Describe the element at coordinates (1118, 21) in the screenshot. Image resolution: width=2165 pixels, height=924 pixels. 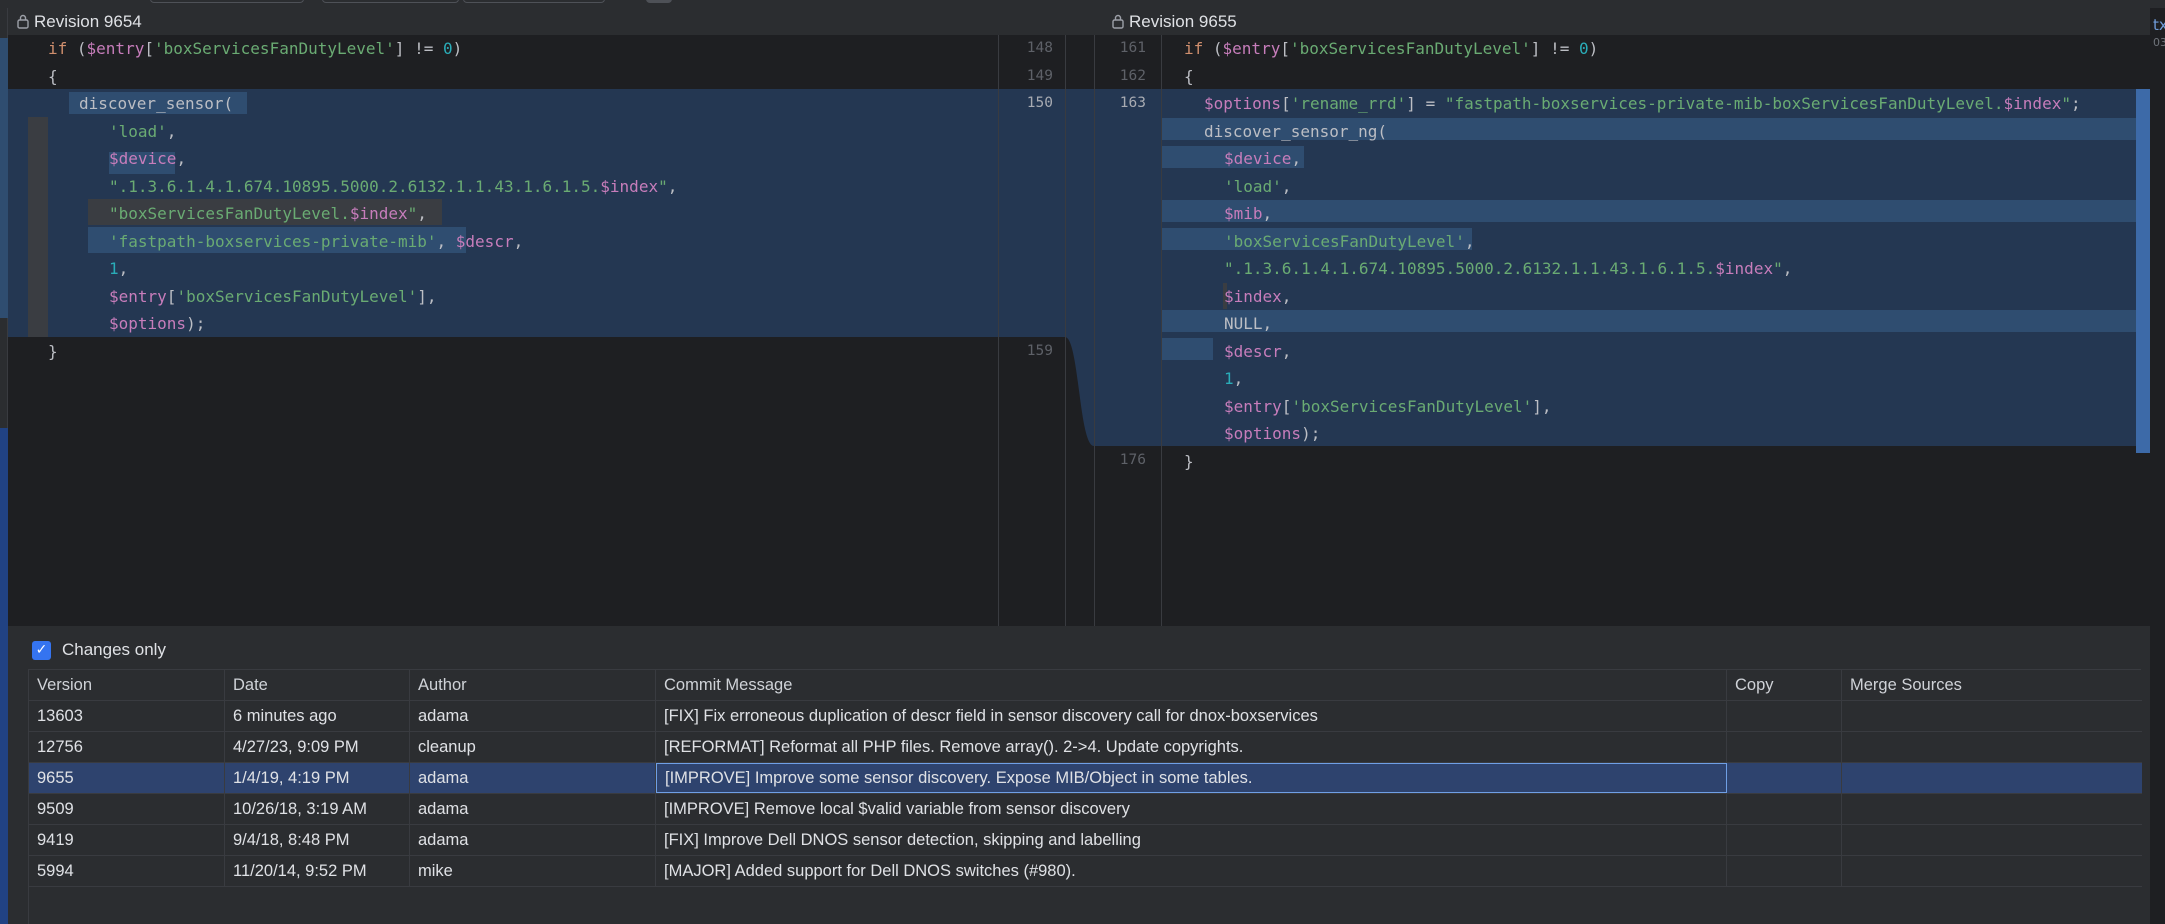
I see `lock-icon` at that location.